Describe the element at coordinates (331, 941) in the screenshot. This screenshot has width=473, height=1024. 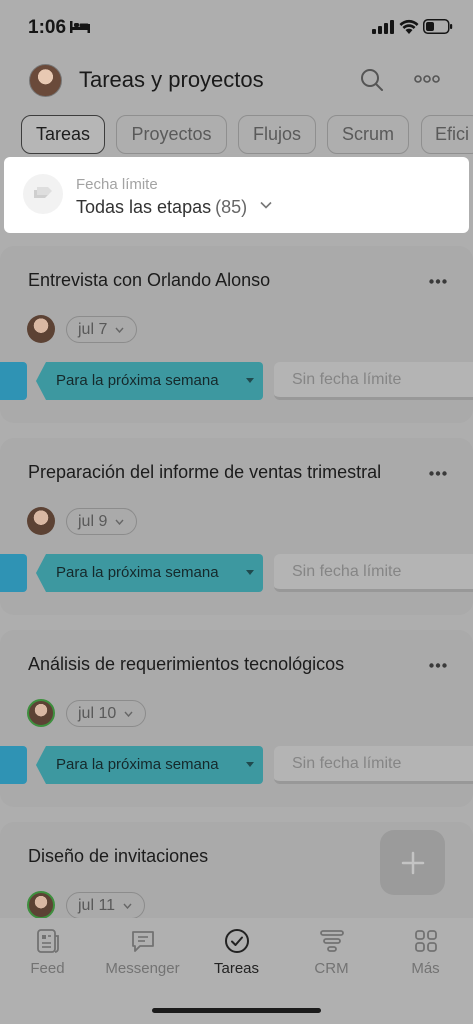
I see `crm-icon` at that location.